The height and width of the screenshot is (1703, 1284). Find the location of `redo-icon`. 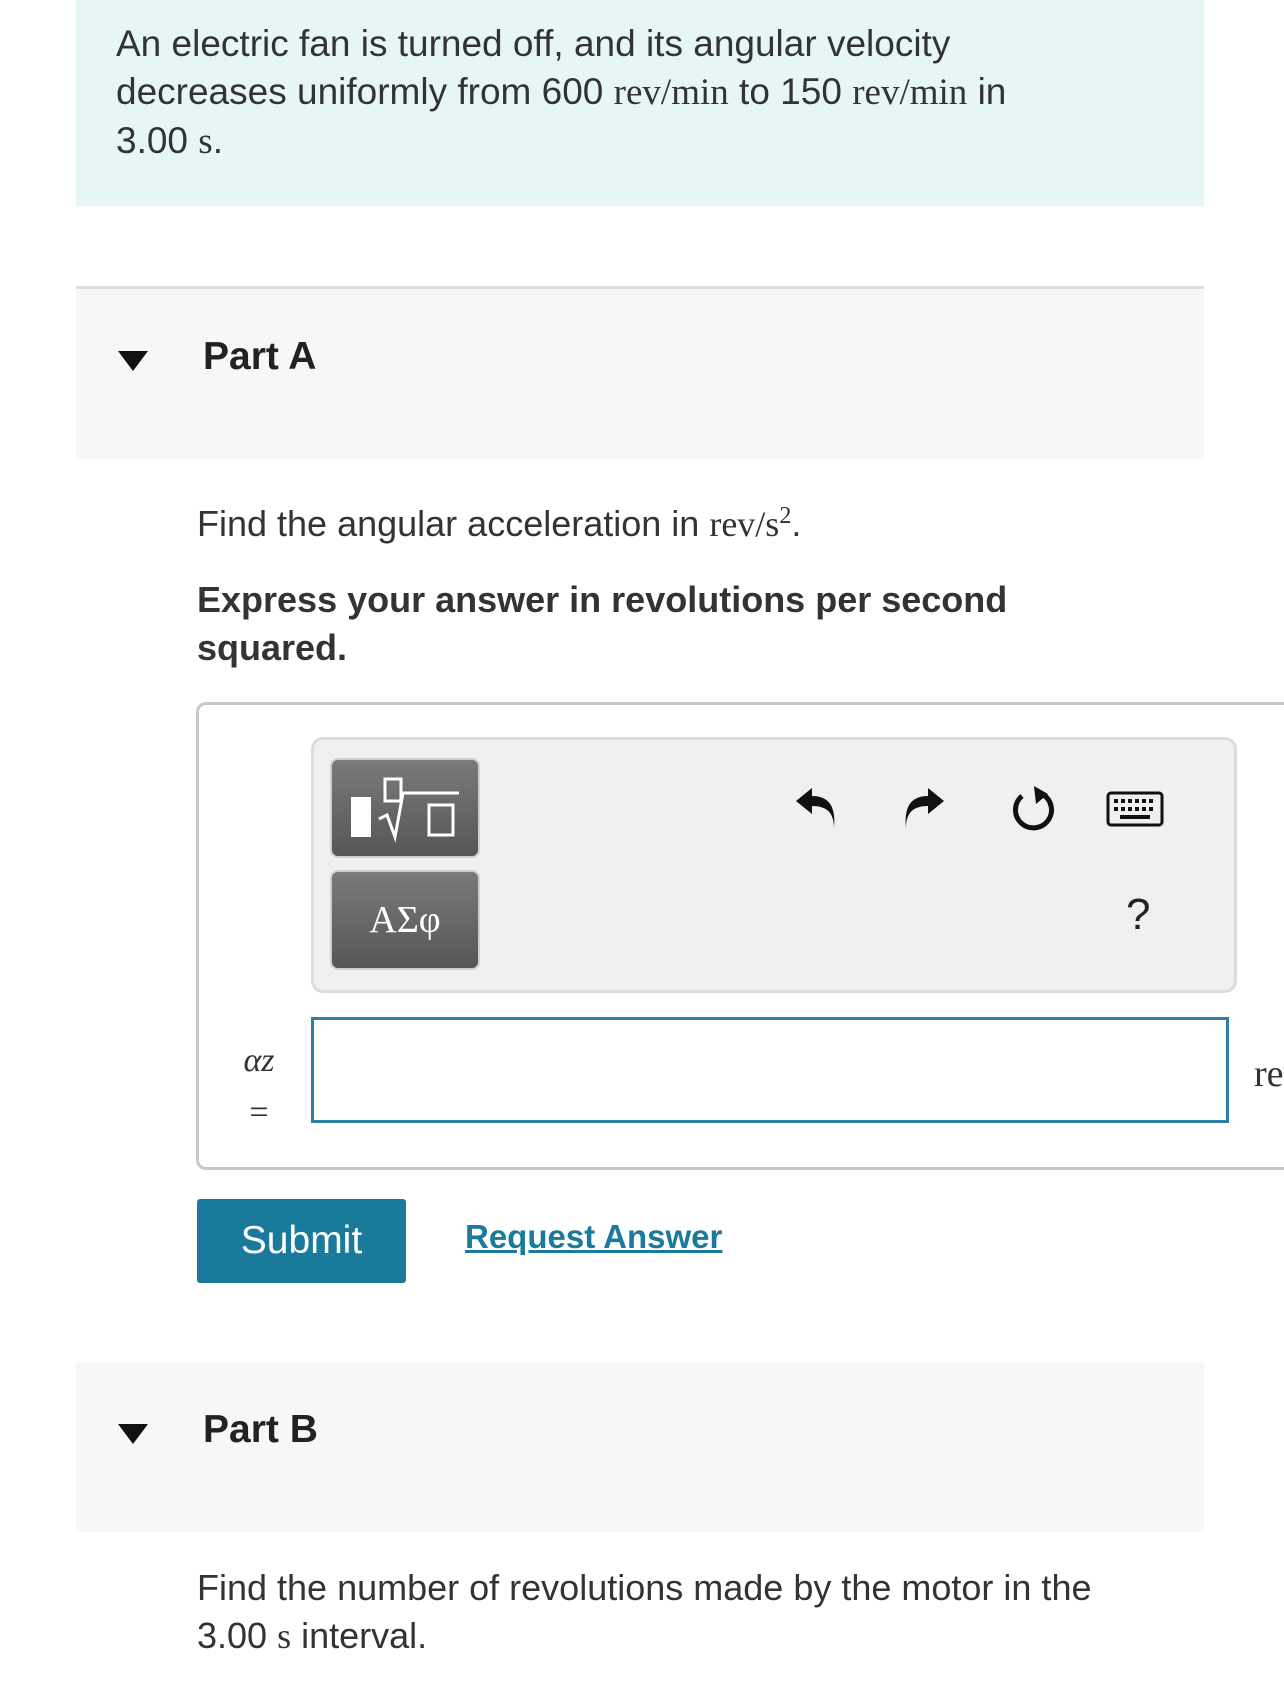

redo-icon is located at coordinates (923, 809).